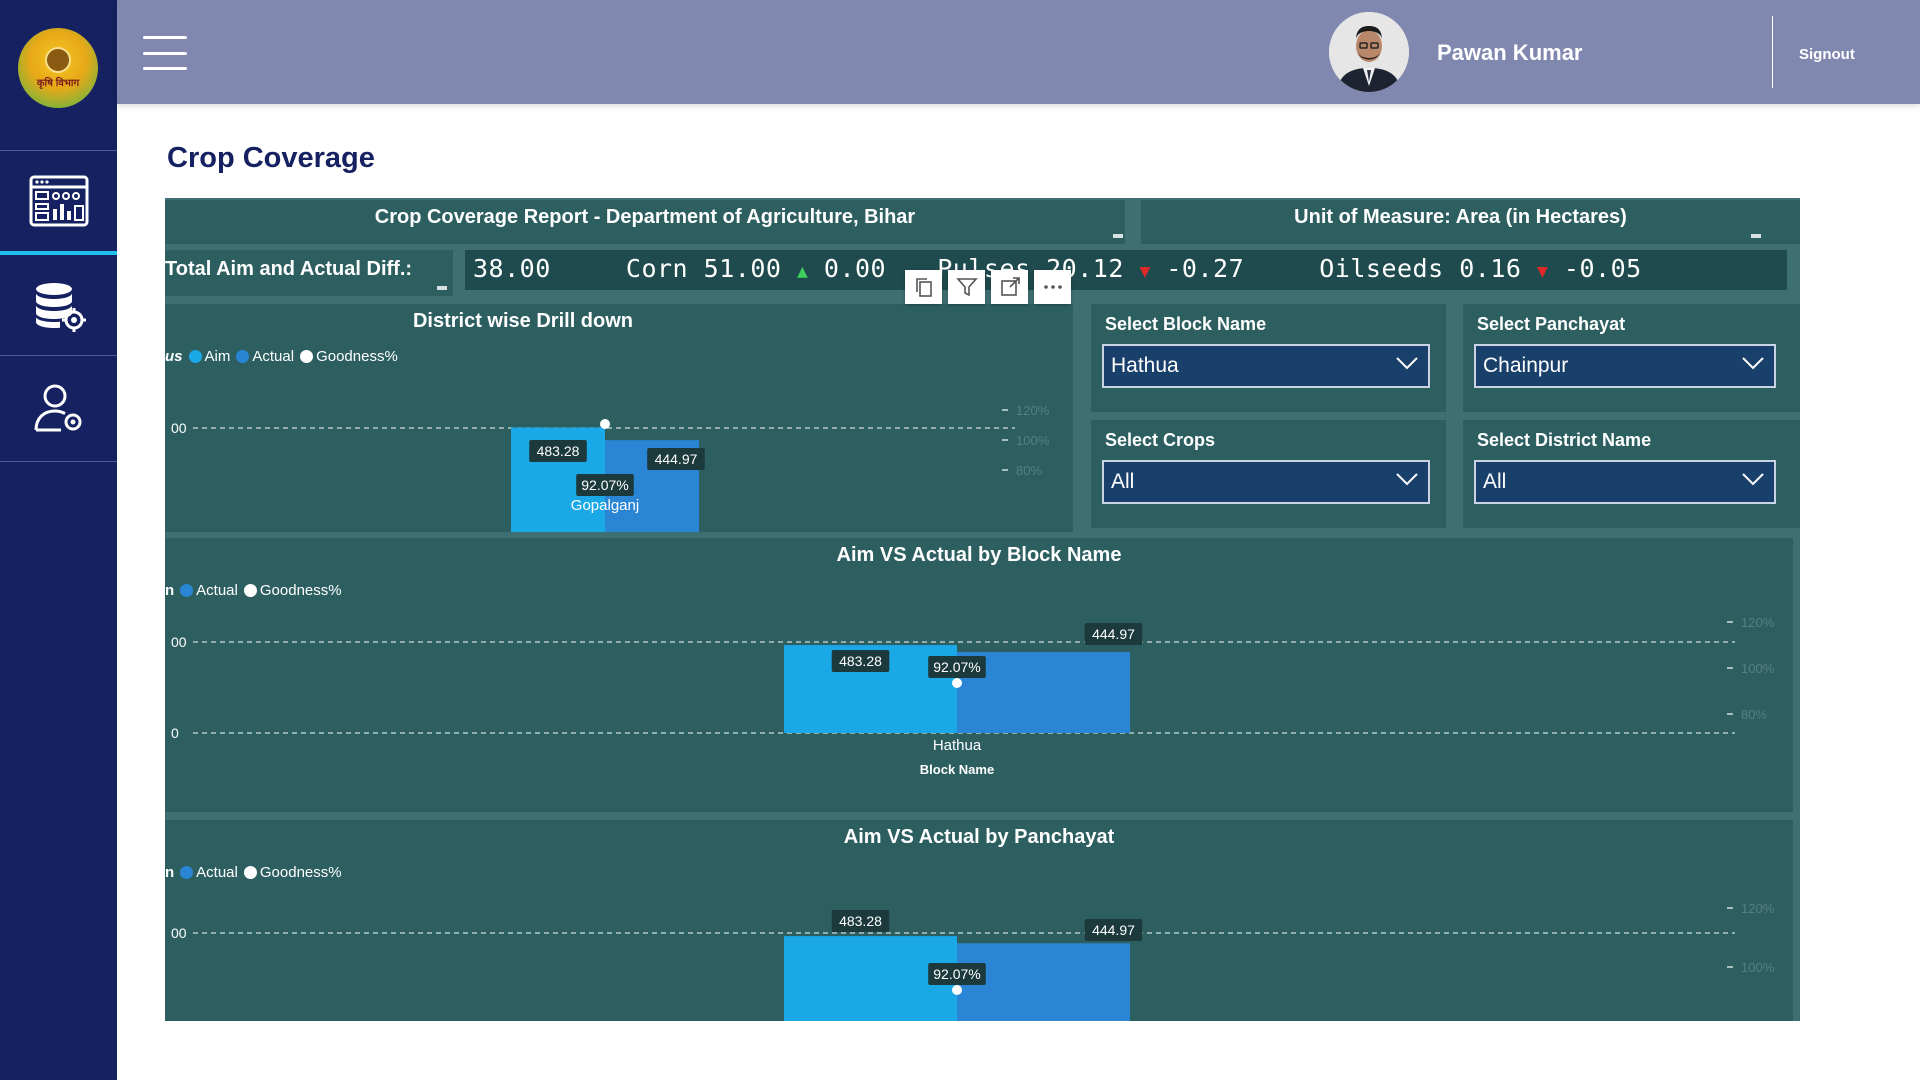 The height and width of the screenshot is (1080, 1920). What do you see at coordinates (605, 505) in the screenshot?
I see `x-category-label: Gopalganj` at bounding box center [605, 505].